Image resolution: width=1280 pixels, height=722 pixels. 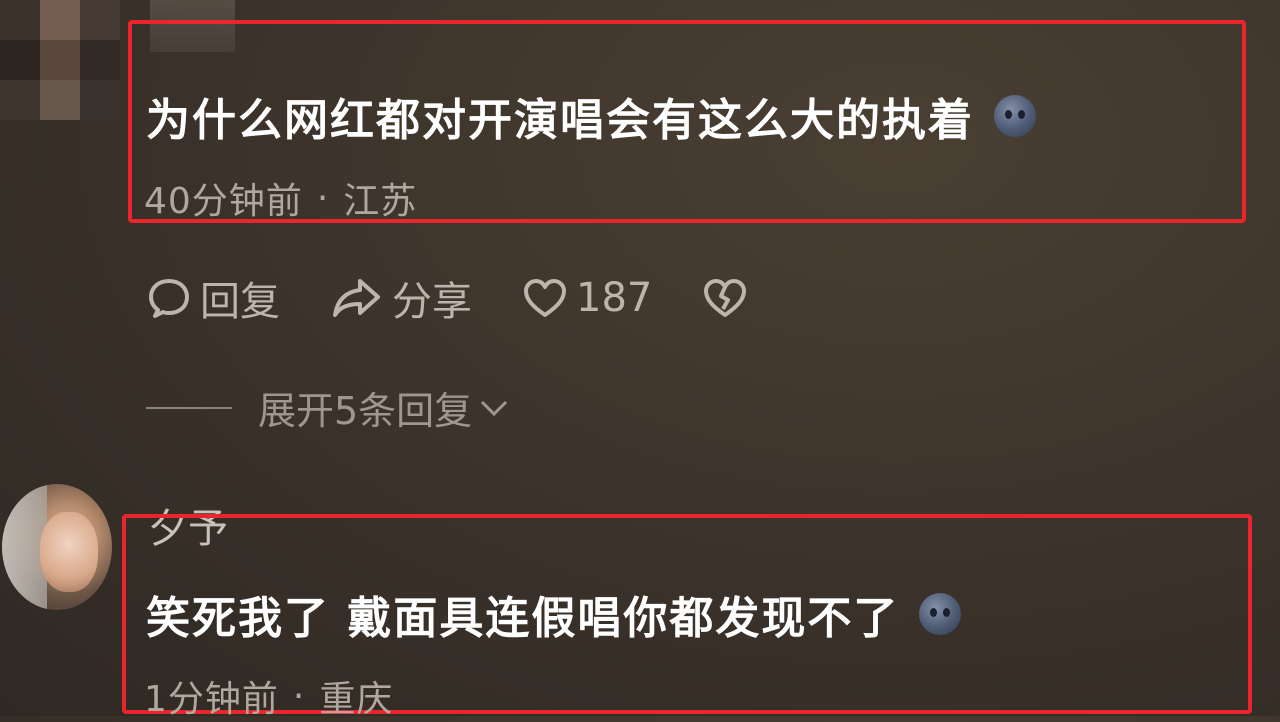 I want to click on user-avatar, so click(x=57, y=547).